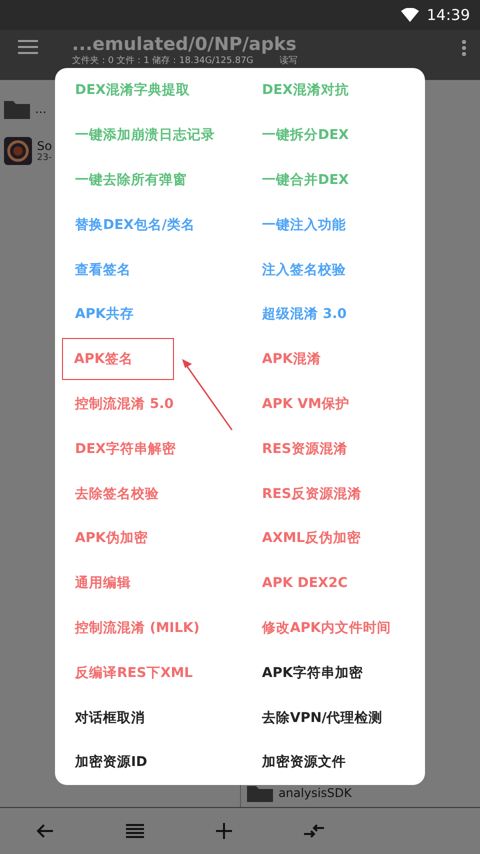 The width and height of the screenshot is (480, 854). What do you see at coordinates (163, 61) in the screenshot?
I see `storage-info: 文件夹：0 文件：1 储存：18.34G/125.87G` at bounding box center [163, 61].